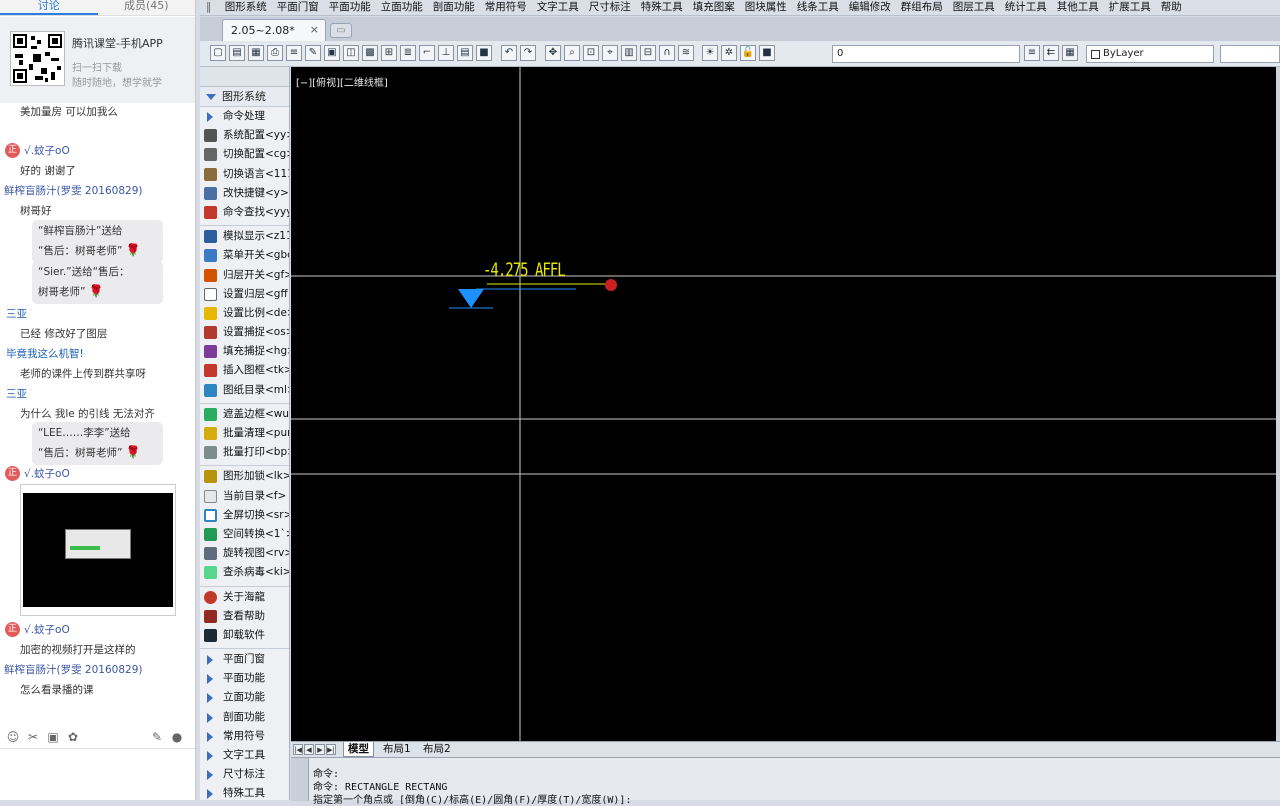 The height and width of the screenshot is (806, 1280). Describe the element at coordinates (218, 53) in the screenshot. I see `new-file-icon: ▢` at that location.